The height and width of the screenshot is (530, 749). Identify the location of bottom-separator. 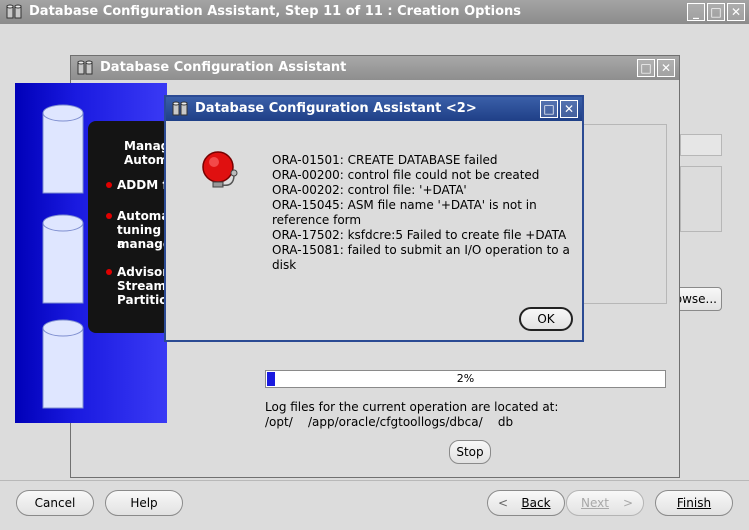
(374, 480).